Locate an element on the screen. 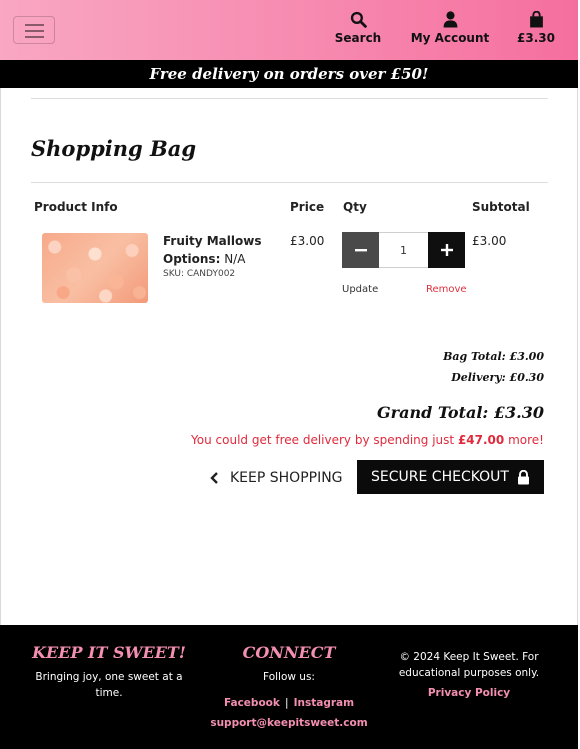 The width and height of the screenshot is (580, 749). free-note-suffix: more! is located at coordinates (526, 440).